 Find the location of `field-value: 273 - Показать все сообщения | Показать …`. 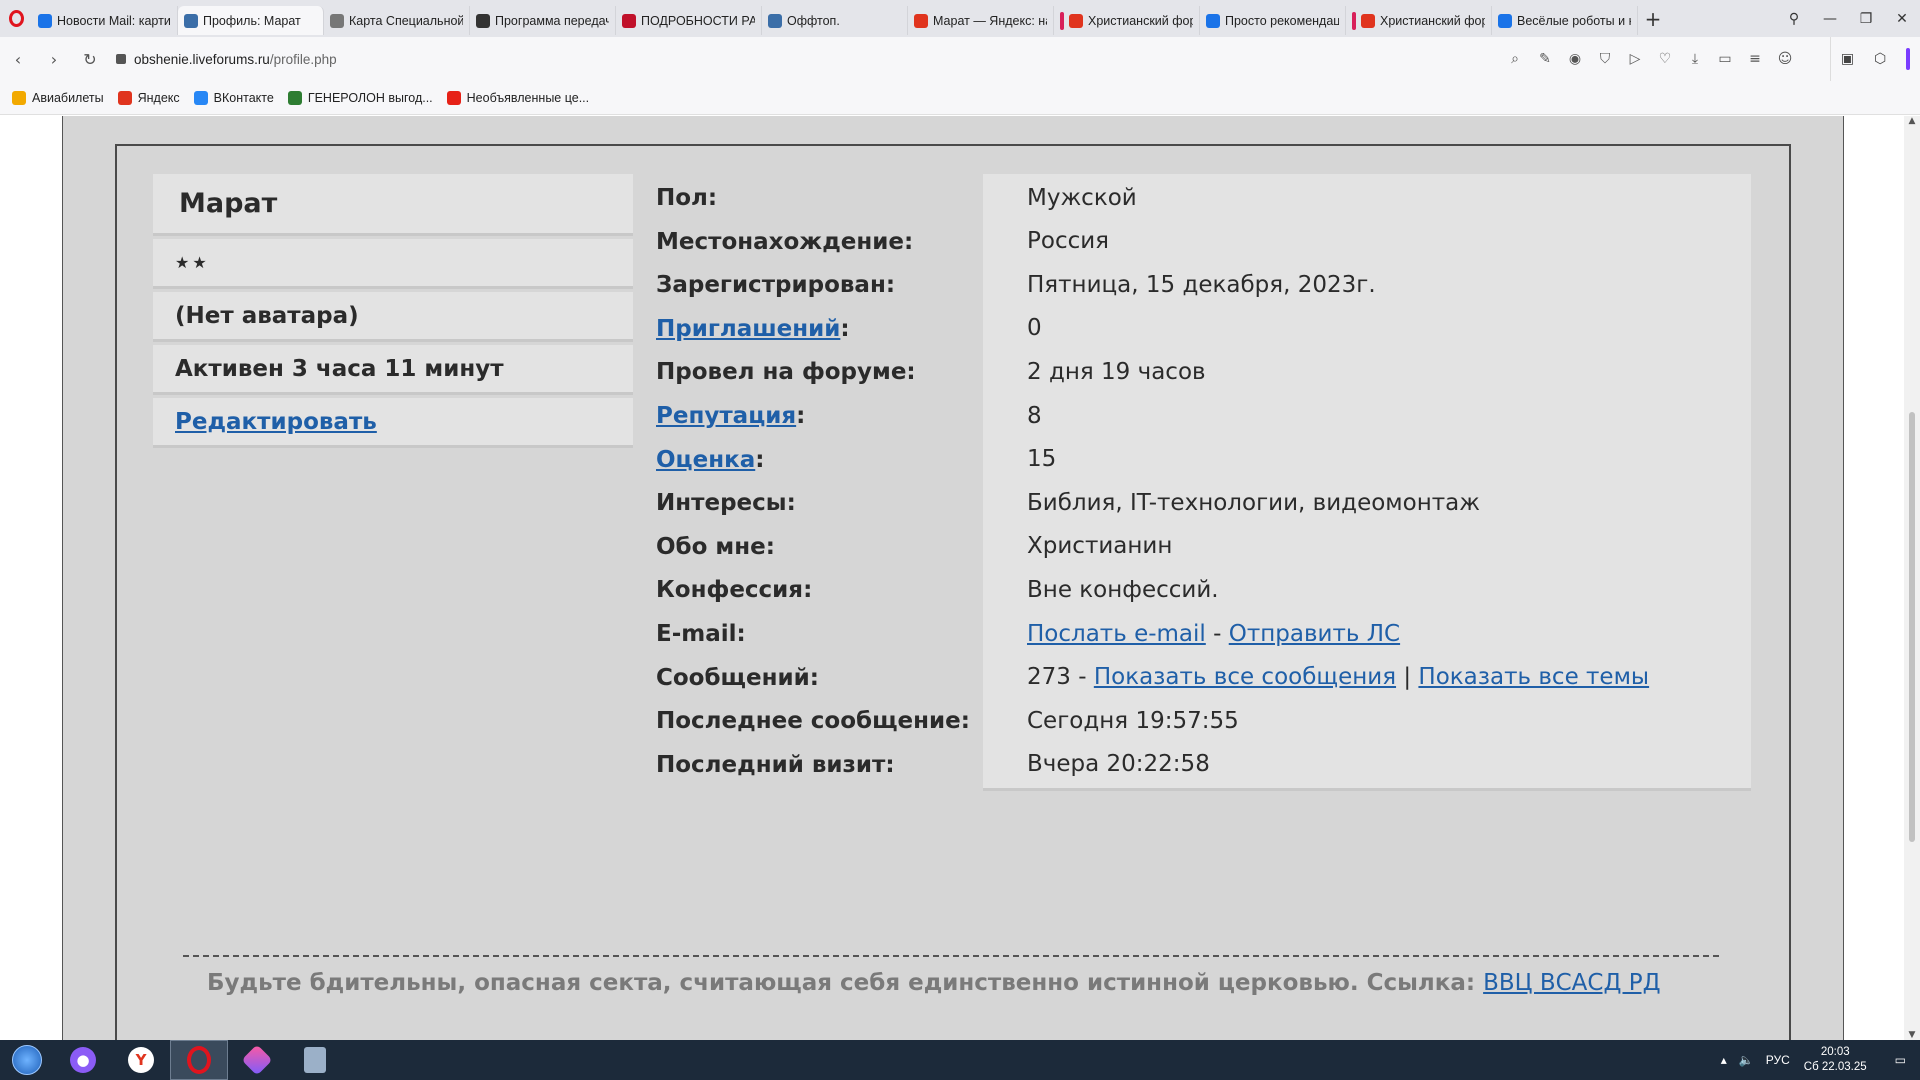

field-value: 273 - Показать все сообщения | Показать … is located at coordinates (1367, 678).